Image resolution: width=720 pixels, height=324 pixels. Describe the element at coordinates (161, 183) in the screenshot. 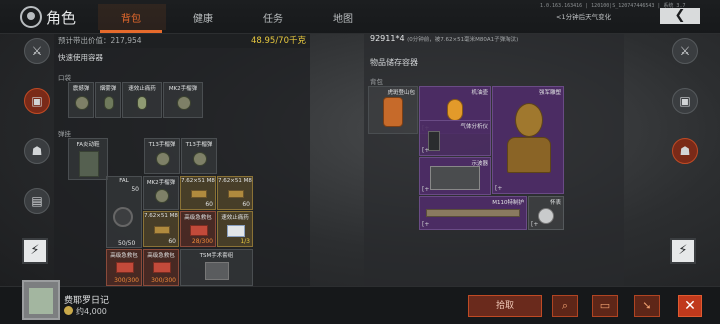

I see `grid-item-name: MK2手榴弹` at that location.